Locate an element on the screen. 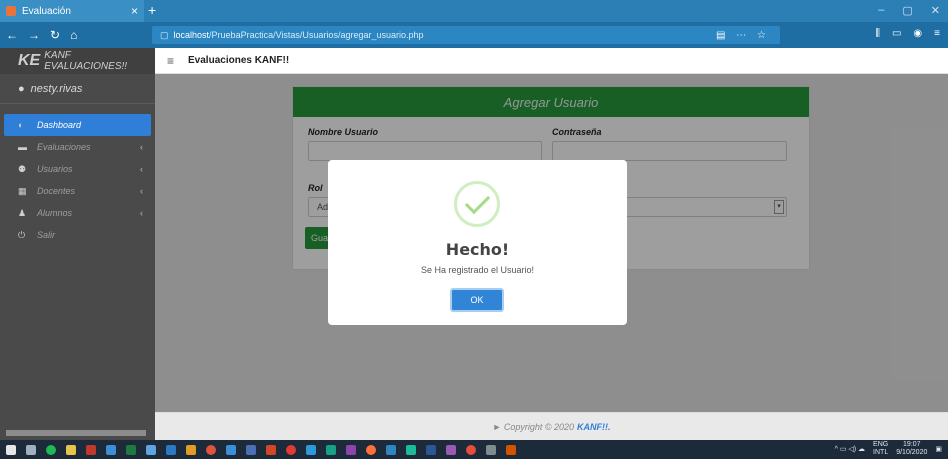 The image size is (948, 459). student-icon: ♟ is located at coordinates (22, 212).